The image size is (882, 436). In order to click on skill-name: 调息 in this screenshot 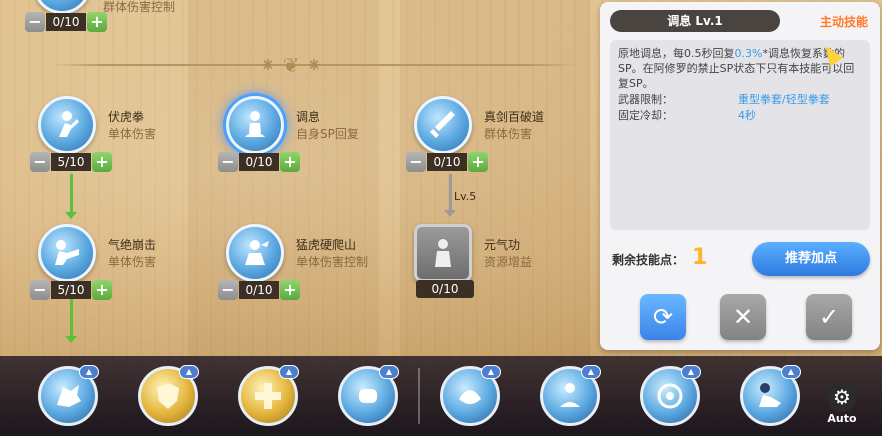, I will do `click(308, 117)`.